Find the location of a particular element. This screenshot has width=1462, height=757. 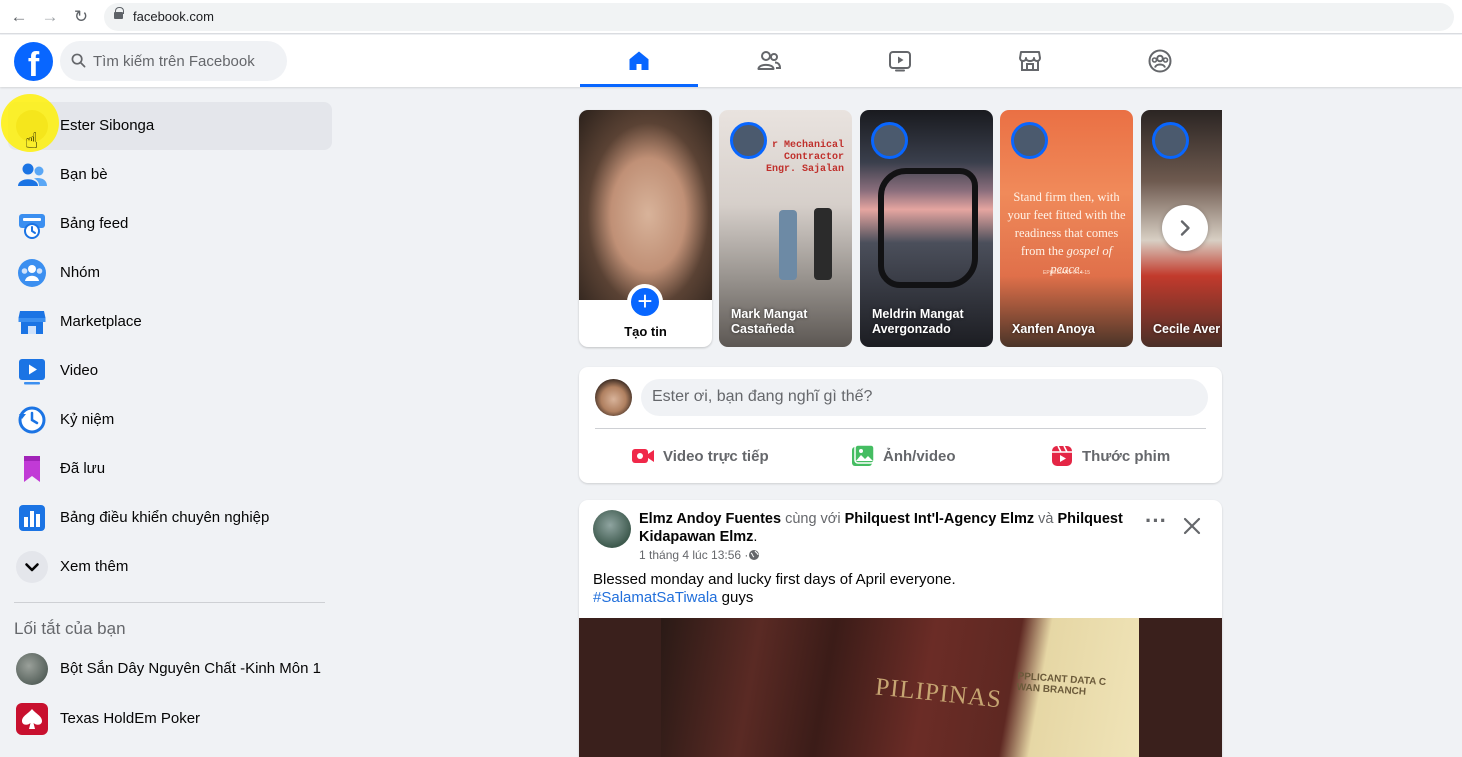

facebook-header: f is located at coordinates (731, 61).